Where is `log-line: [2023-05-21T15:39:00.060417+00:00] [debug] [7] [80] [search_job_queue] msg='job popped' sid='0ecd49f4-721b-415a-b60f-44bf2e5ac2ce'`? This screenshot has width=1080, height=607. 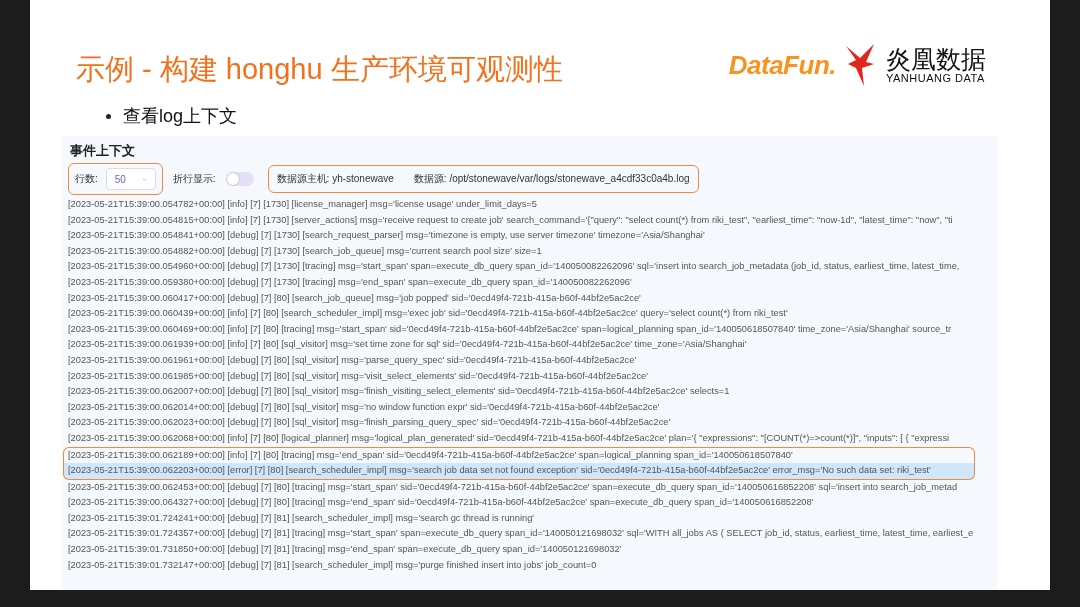 log-line: [2023-05-21T15:39:00.060417+00:00] [debug] [7] [80] [search_job_queue] msg='job popped' sid='0ecd49f4-721b-415a-b60f-44bf2e5ac2ce' is located at coordinates (352, 298).